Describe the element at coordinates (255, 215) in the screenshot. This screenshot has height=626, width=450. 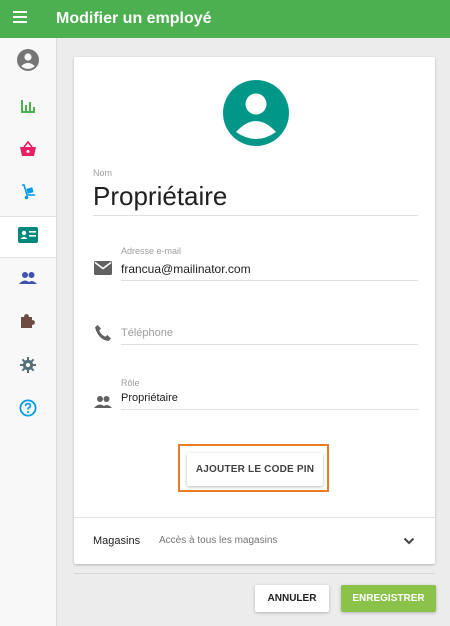
I see `name-underline` at that location.